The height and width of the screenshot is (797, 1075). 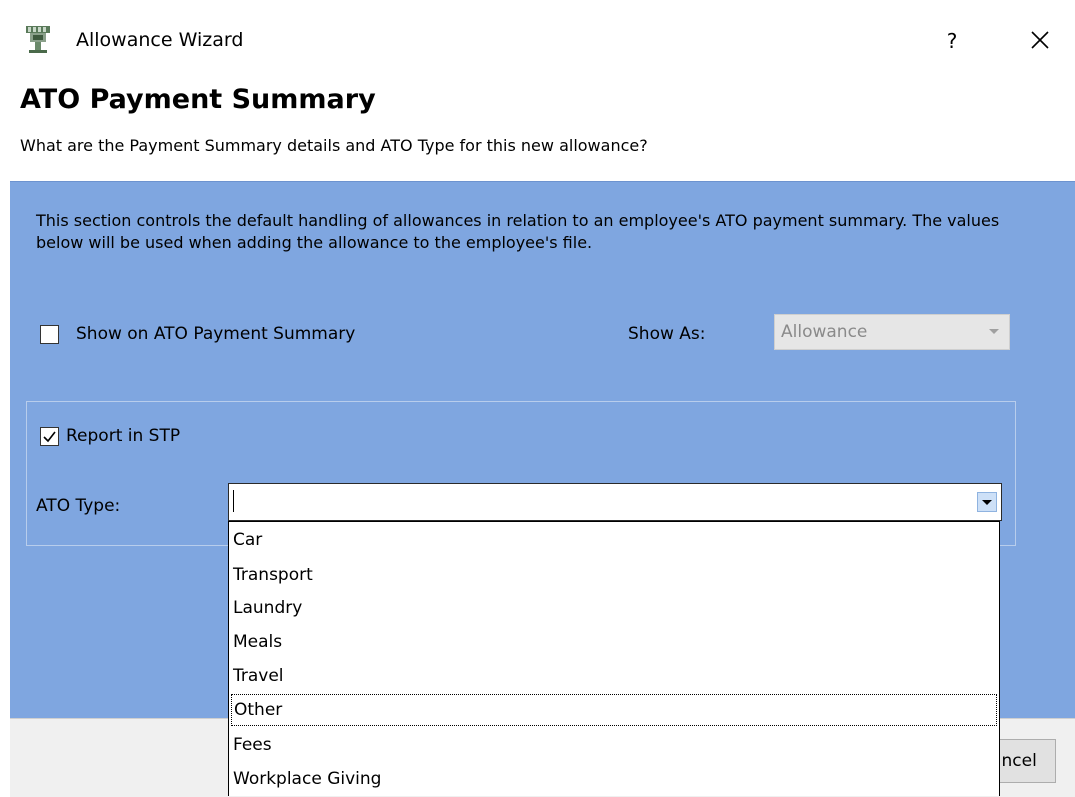 I want to click on dropdown-option-laundry: Laundry, so click(x=614, y=608).